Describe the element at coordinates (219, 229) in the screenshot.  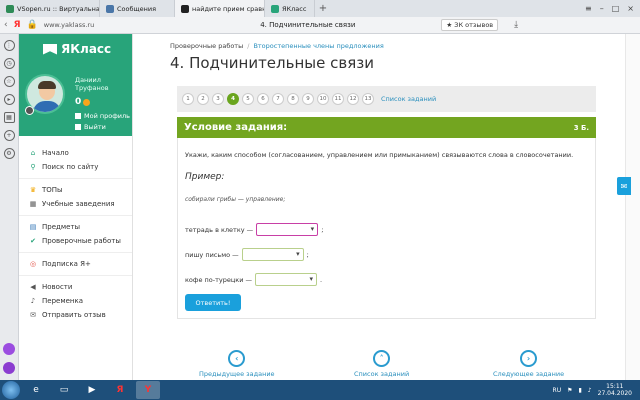
I see `answer-phrase: тетрадь в клетку —` at that location.